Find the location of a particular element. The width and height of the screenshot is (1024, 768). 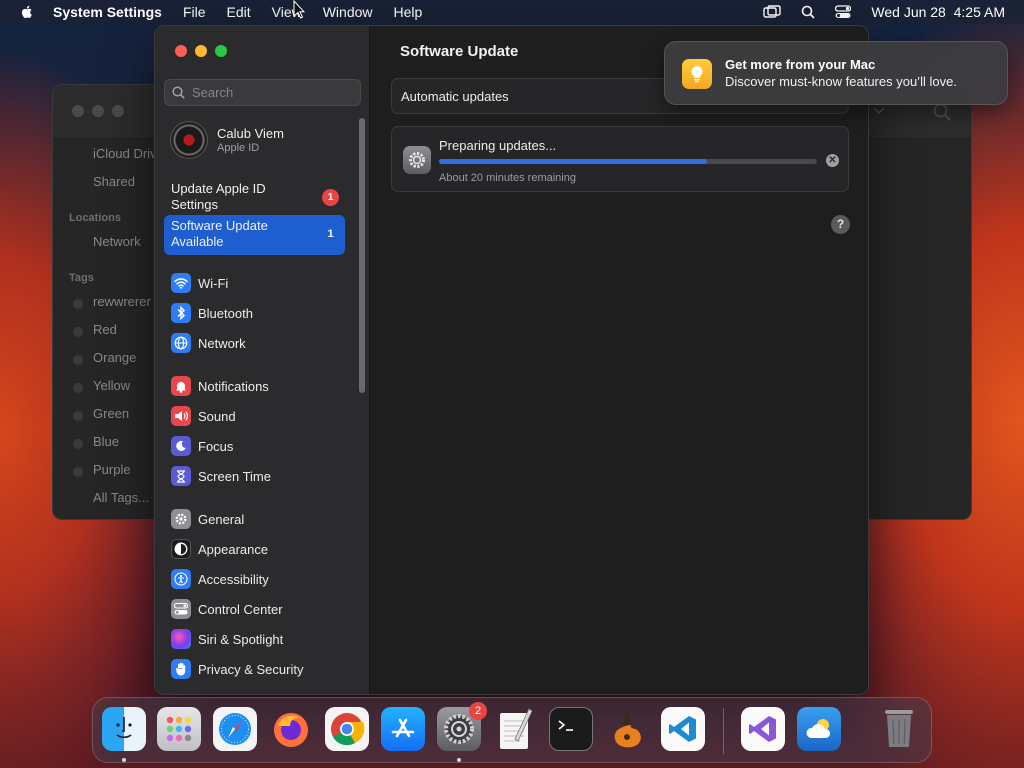

minimize-button is located at coordinates (201, 51).